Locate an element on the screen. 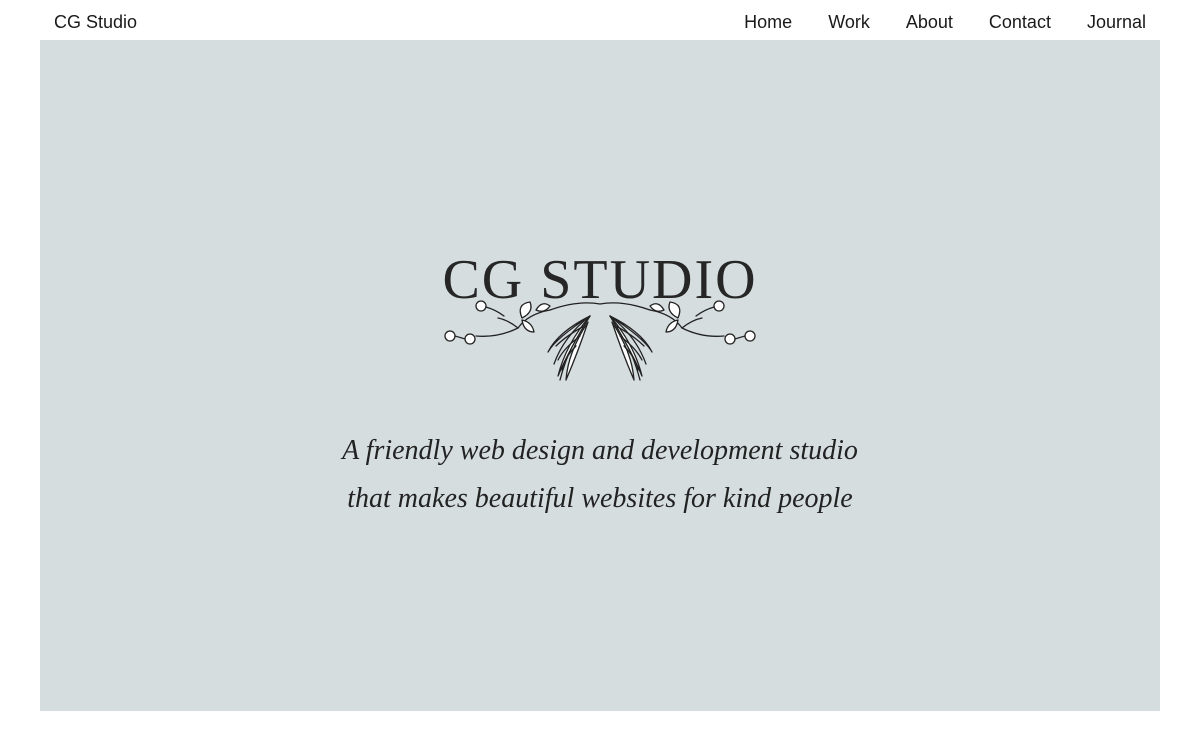  nav-journal: Journal is located at coordinates (1116, 22).